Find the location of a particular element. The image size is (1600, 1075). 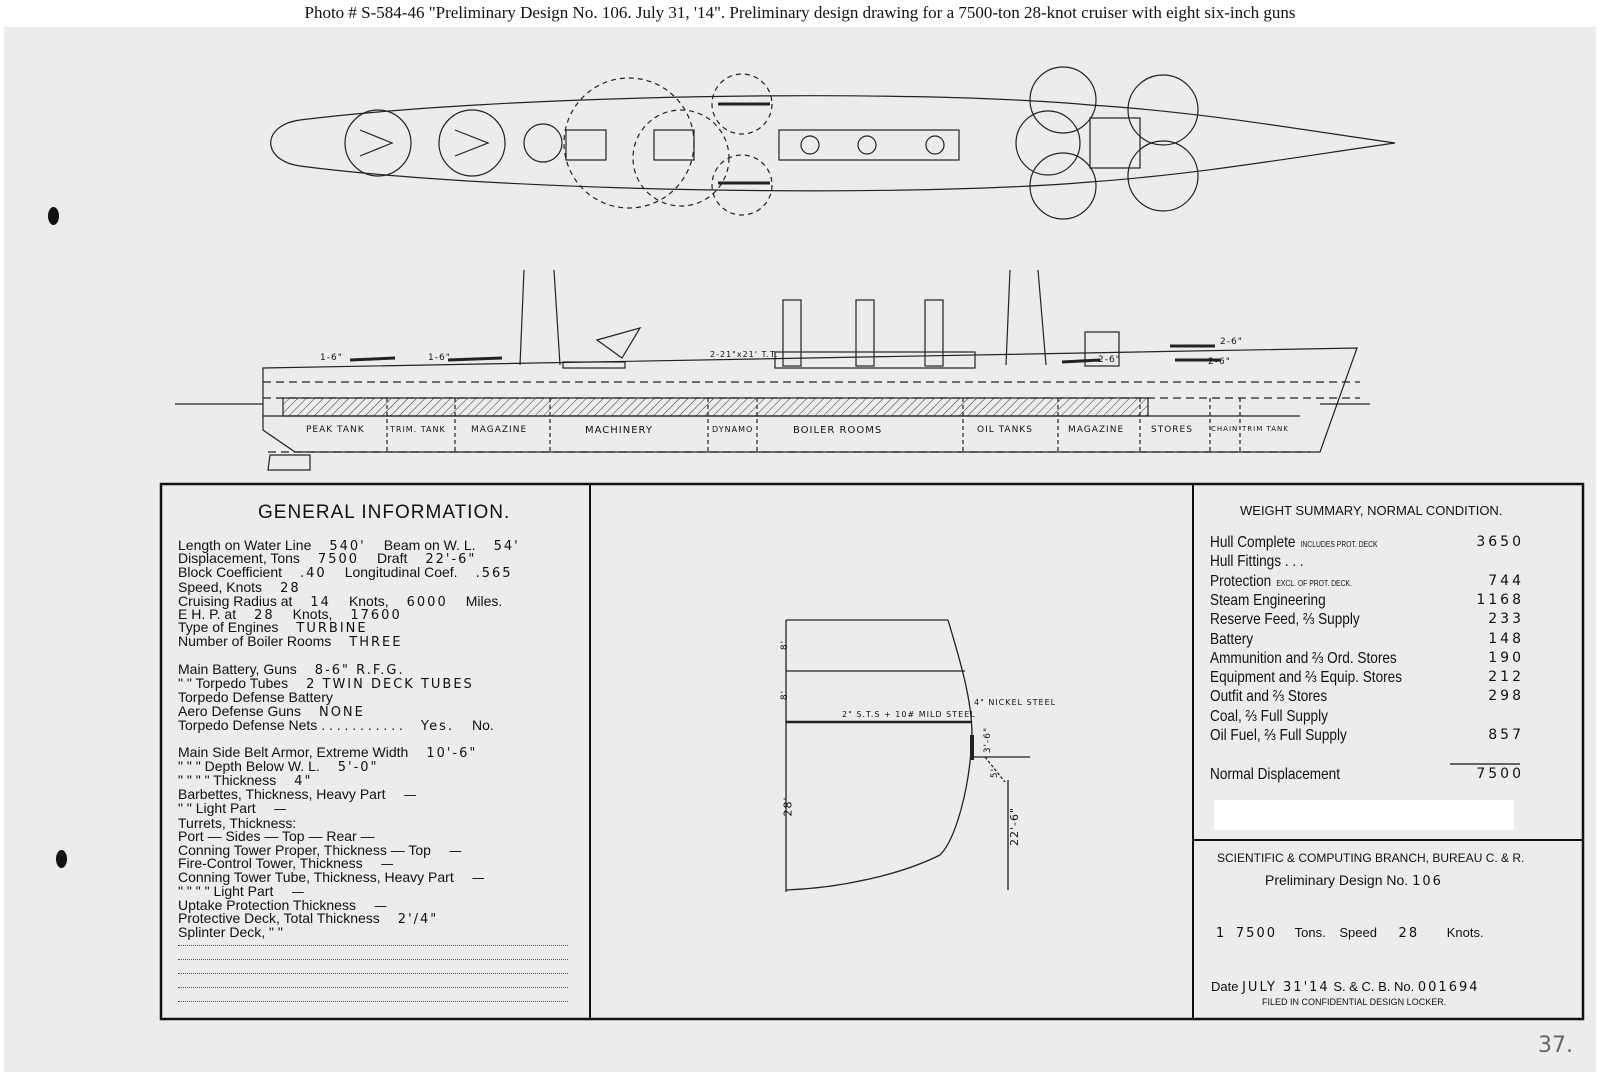

normal-displacement-value: 7500 is located at coordinates (1500, 774).